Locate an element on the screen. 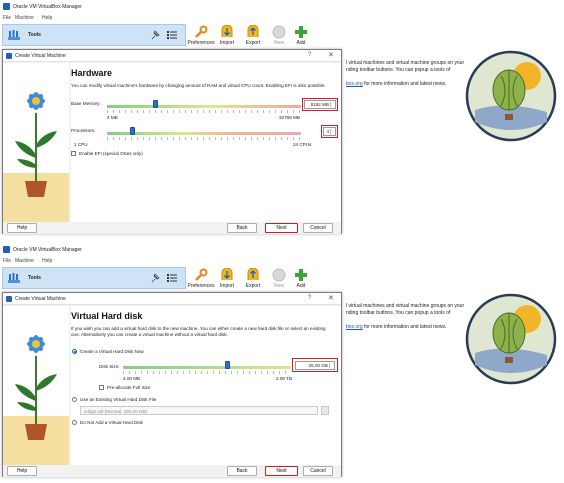 This screenshot has width=564, height=483. new-icon is located at coordinates (279, 32).